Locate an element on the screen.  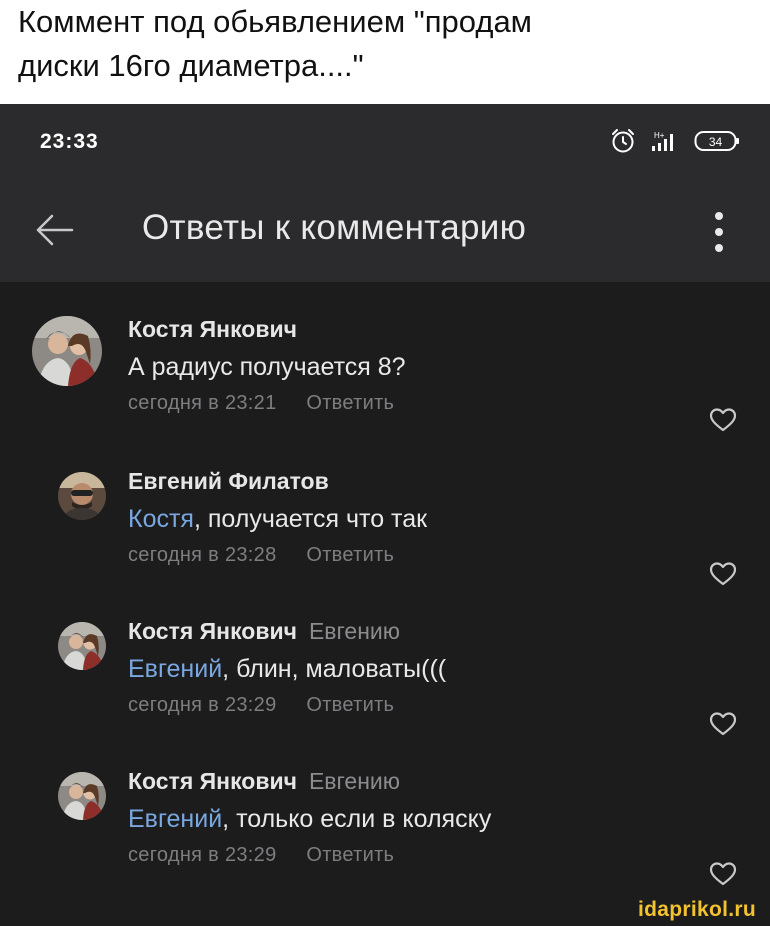
page-title: Ответы к комментарию is located at coordinates (334, 227).